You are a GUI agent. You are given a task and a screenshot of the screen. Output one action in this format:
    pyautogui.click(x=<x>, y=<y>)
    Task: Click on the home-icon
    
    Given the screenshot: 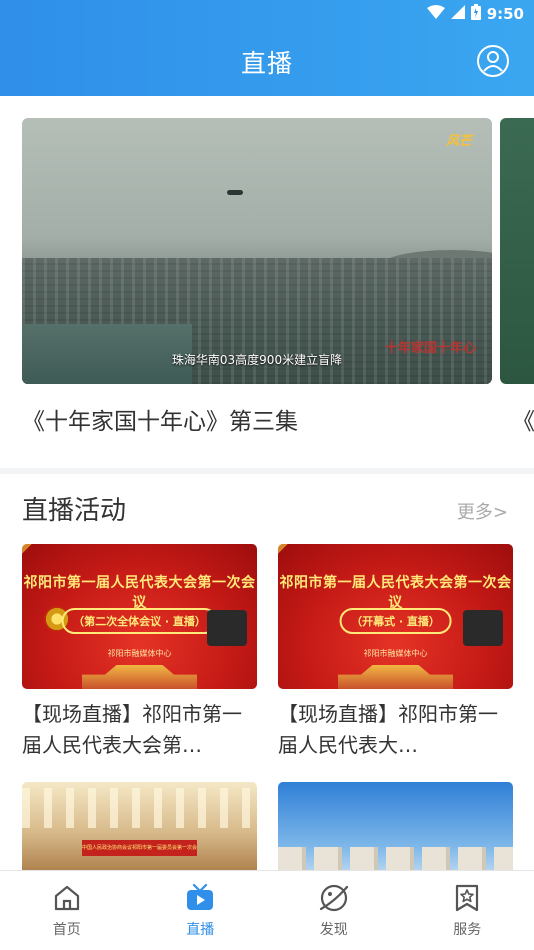 What is the action you would take?
    pyautogui.click(x=67, y=898)
    